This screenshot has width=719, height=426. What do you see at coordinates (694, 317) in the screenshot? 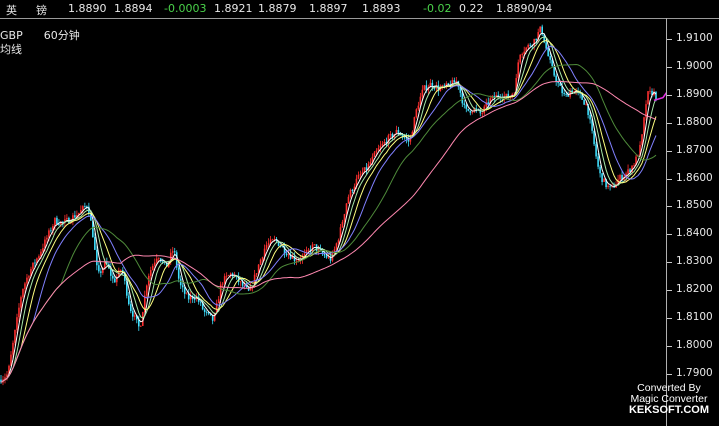
I see `y-tick-label: 1.8100` at bounding box center [694, 317].